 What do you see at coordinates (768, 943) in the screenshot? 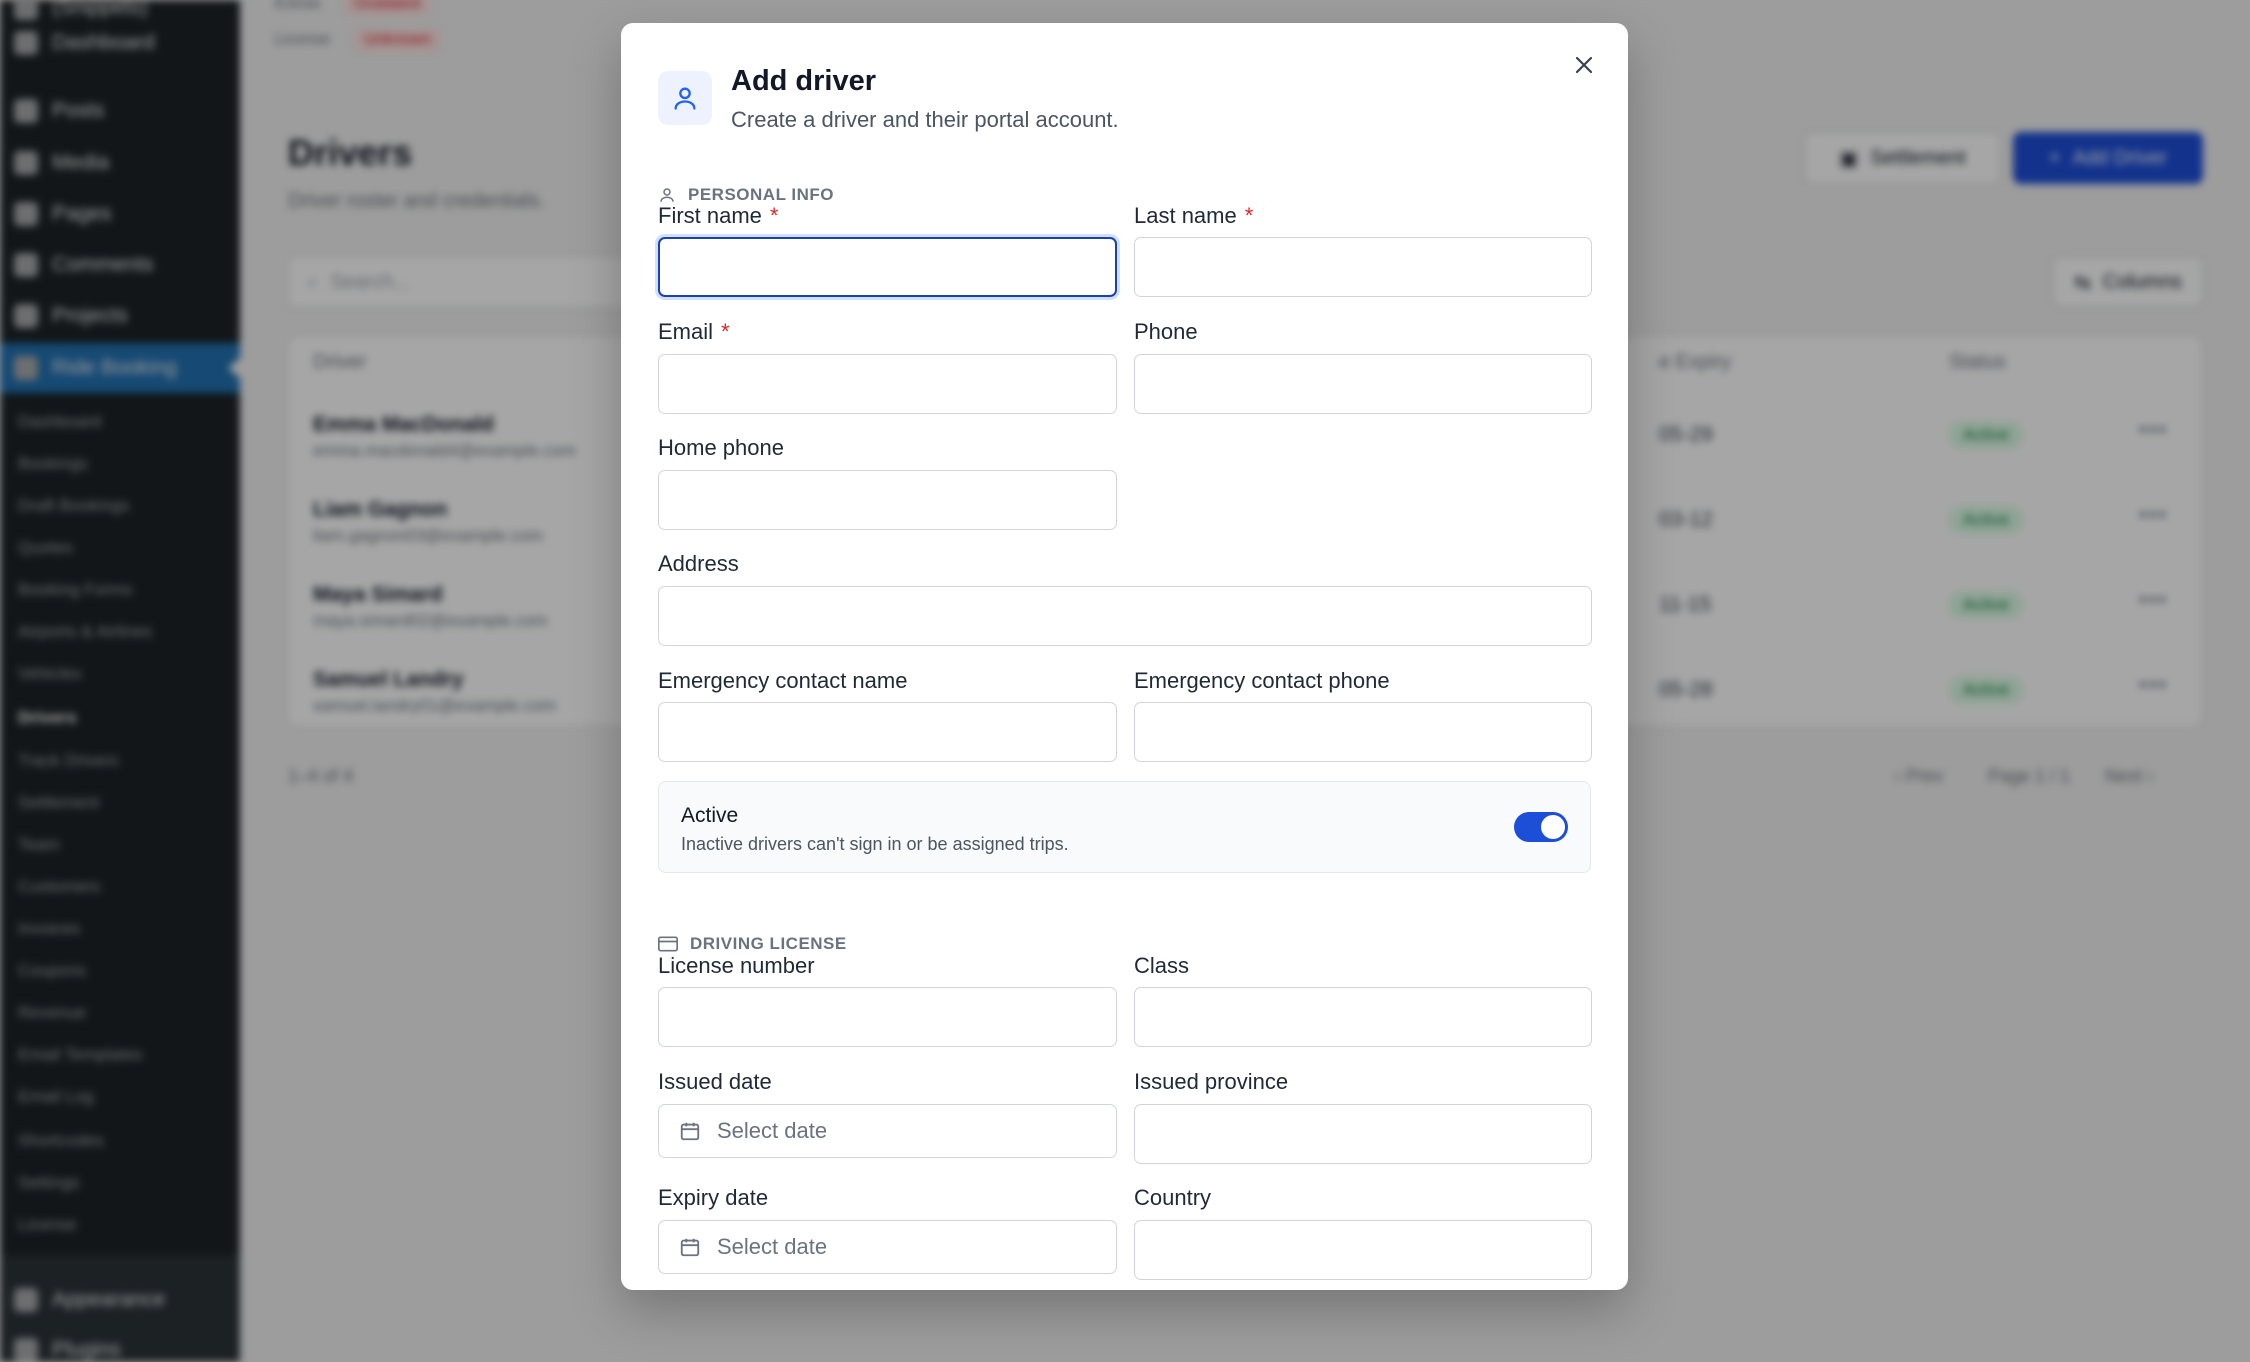
I see `section-label: DRIVING LICENSE` at bounding box center [768, 943].